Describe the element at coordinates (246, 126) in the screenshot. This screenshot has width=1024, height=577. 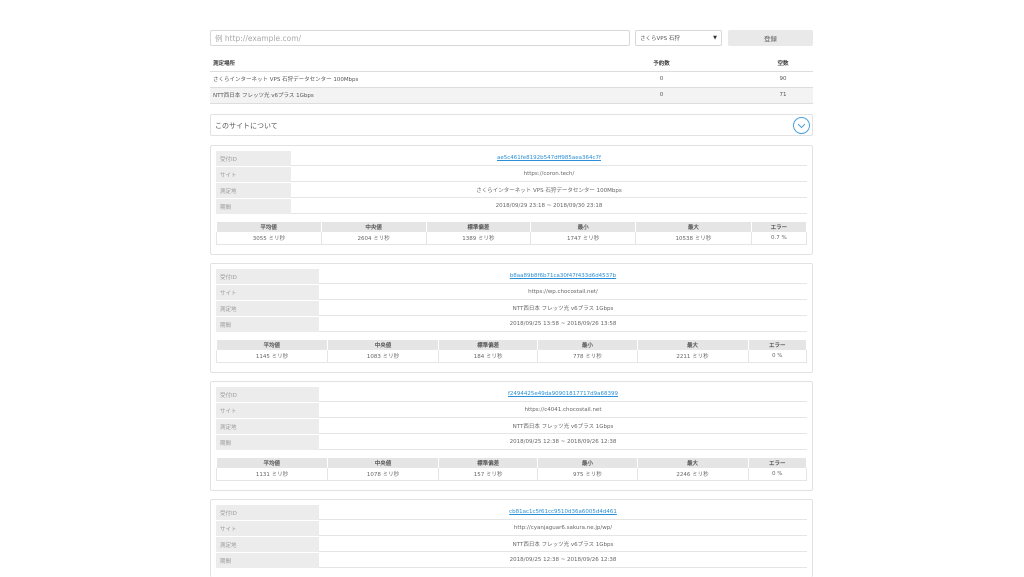
I see `about-label: このサイトについて` at that location.